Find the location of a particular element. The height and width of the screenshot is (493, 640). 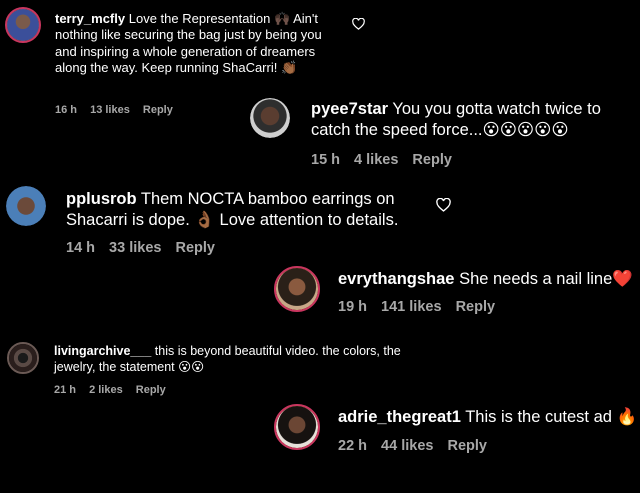

comment-username: livingarchive___ is located at coordinates (102, 351).